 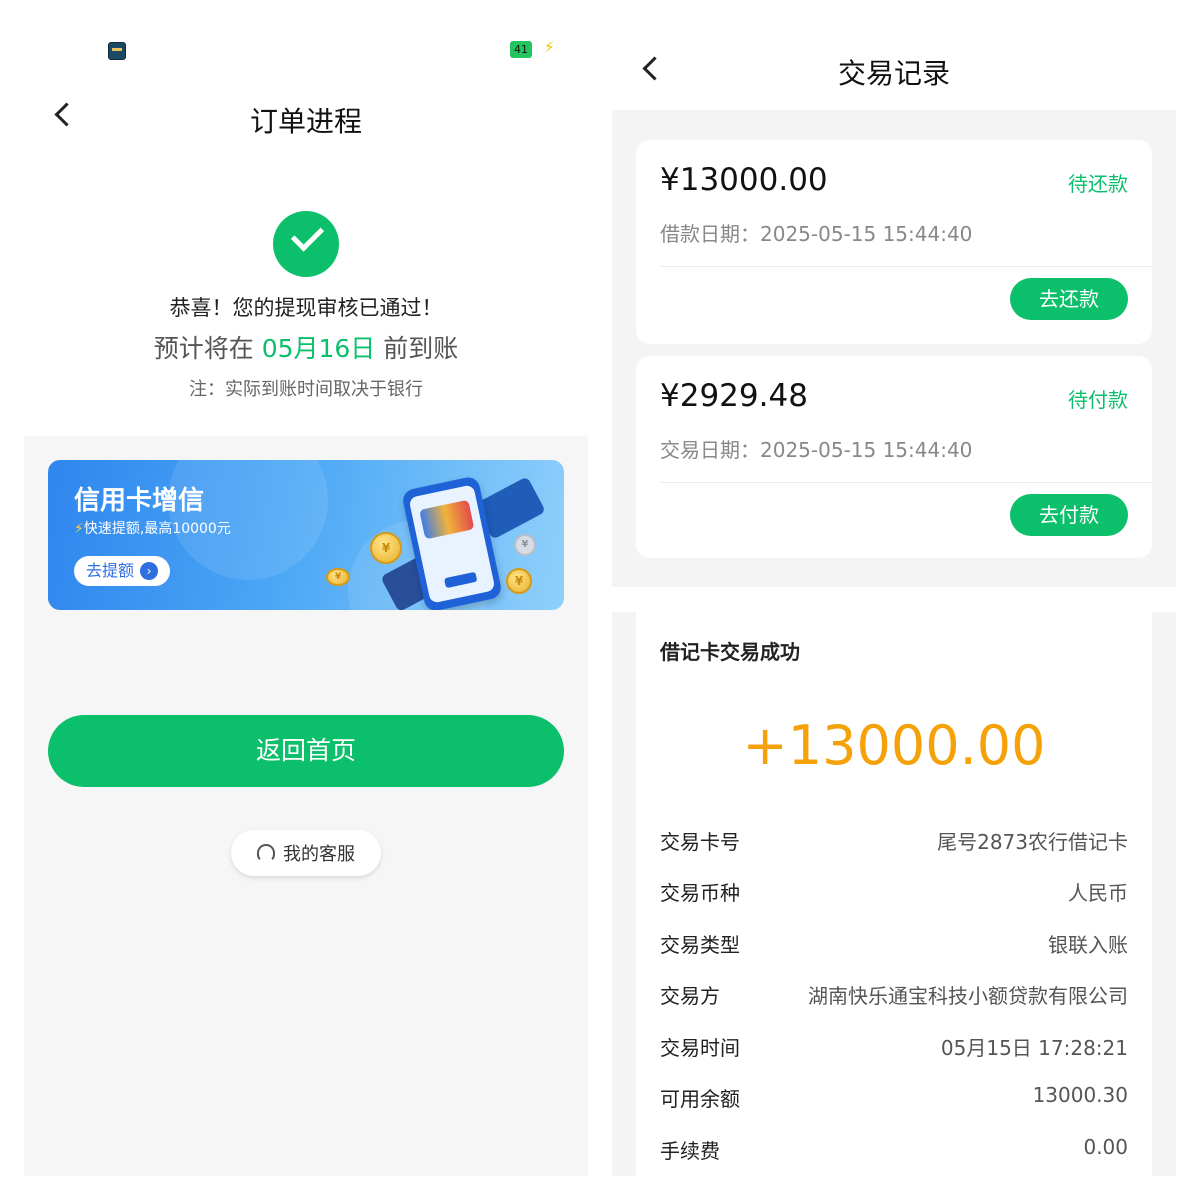 I want to click on raise-limit-button: 去提额 ›, so click(x=122, y=571).